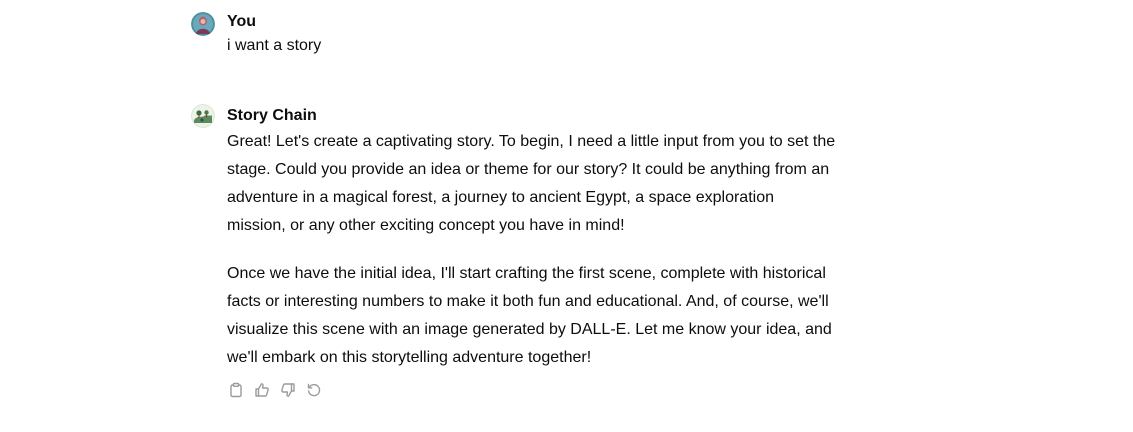  What do you see at coordinates (272, 115) in the screenshot?
I see `assistant-sender-name: Story Chain` at bounding box center [272, 115].